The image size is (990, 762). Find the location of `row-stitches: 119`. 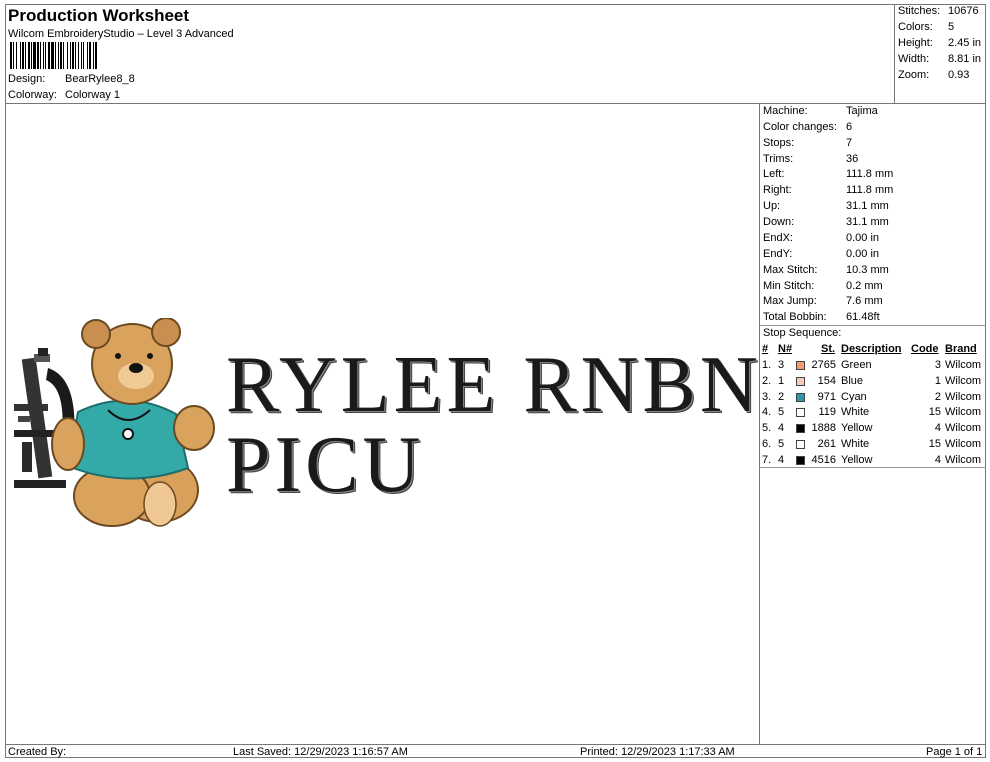

row-stitches: 119 is located at coordinates (827, 412).